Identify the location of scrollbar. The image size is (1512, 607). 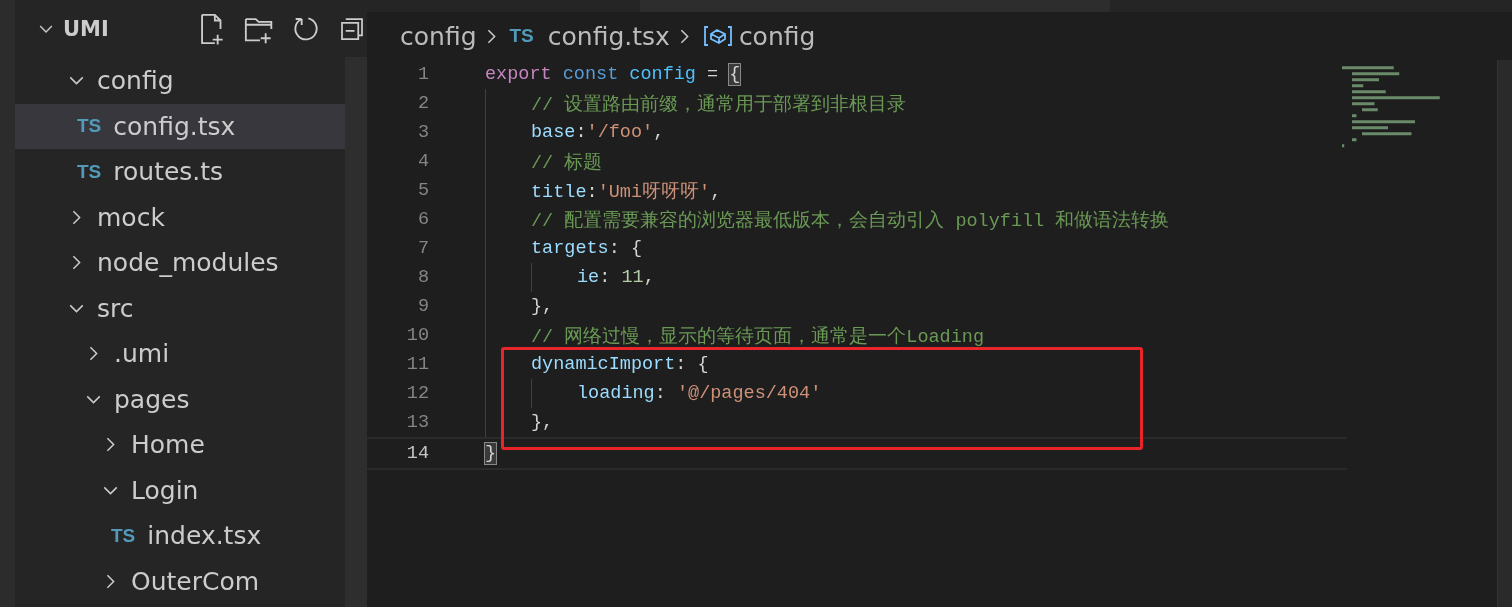
(356, 332).